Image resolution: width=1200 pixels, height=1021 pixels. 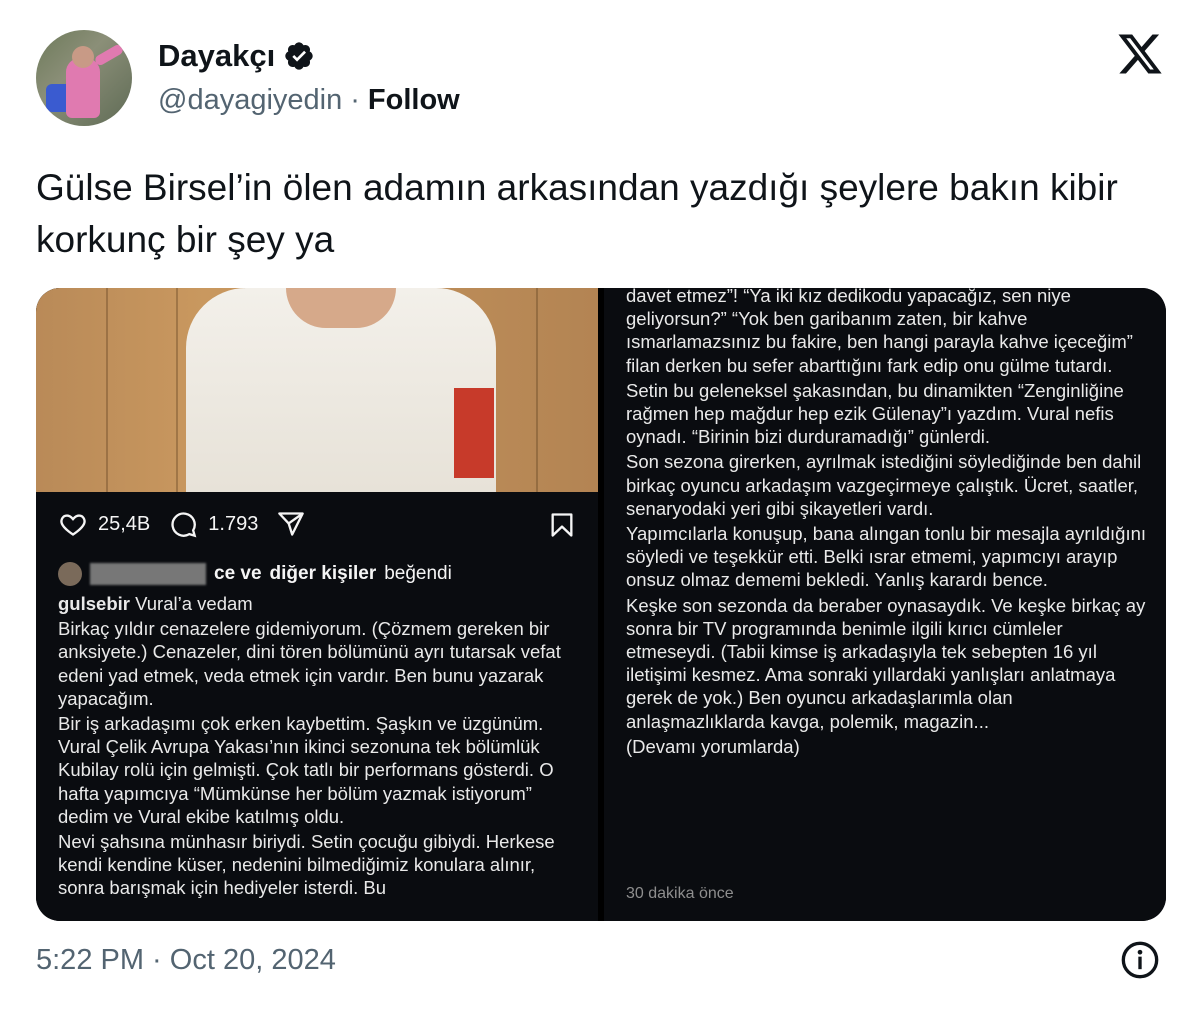 I want to click on author-avatar, so click(x=84, y=78).